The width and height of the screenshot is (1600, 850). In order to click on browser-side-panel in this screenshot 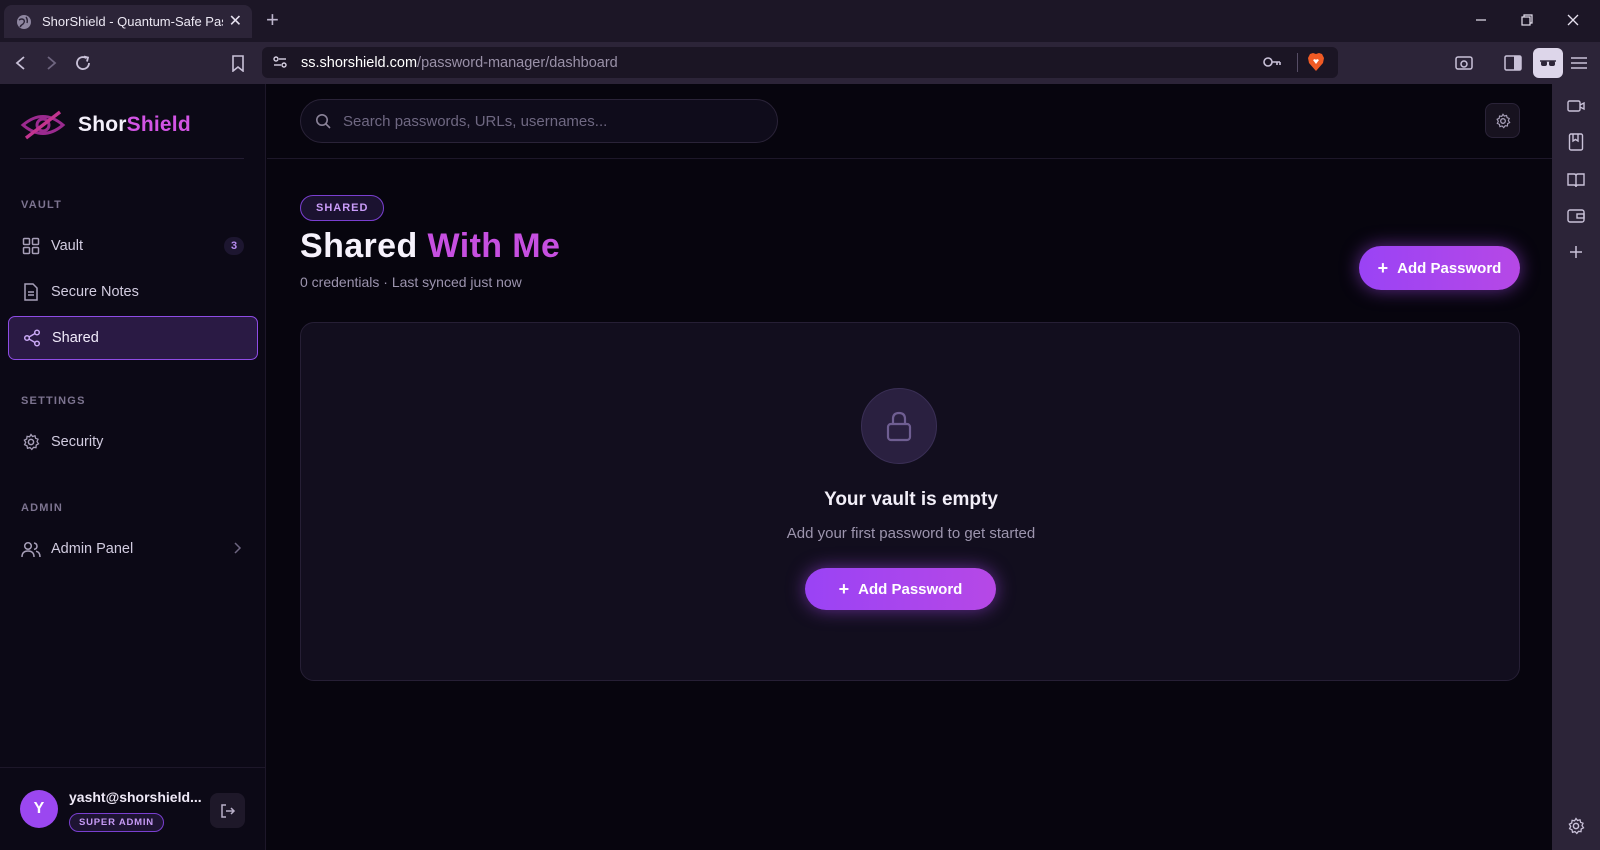, I will do `click(1576, 467)`.